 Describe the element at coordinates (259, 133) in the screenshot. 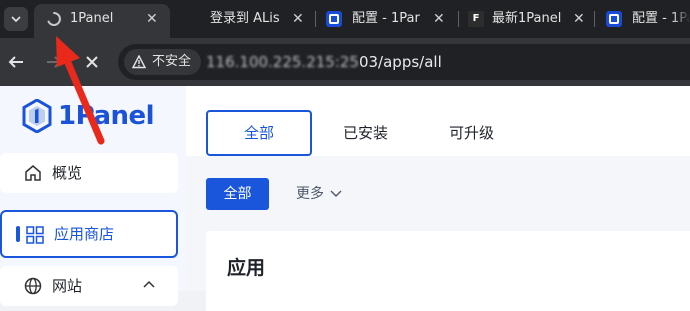

I see `tab-all: 全部` at that location.